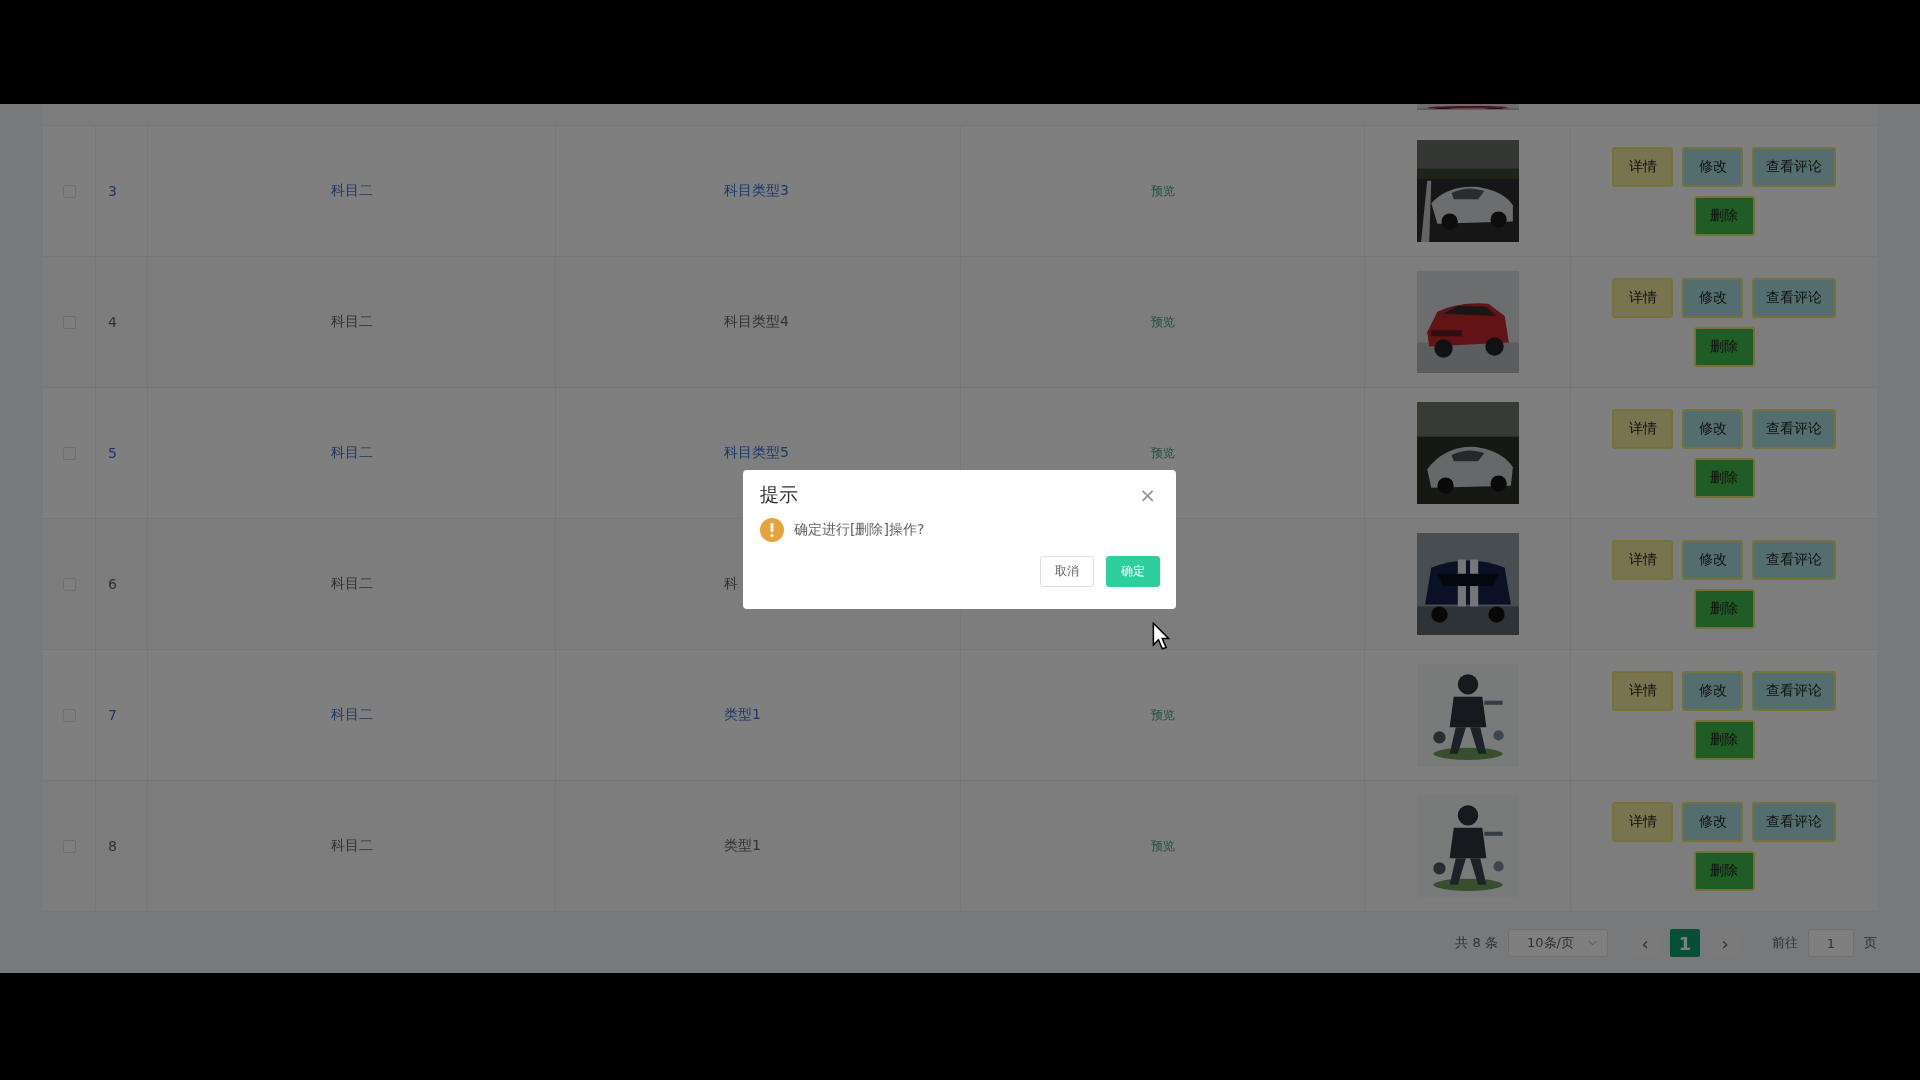 The width and height of the screenshot is (1920, 1080). I want to click on row-index: 4, so click(112, 322).